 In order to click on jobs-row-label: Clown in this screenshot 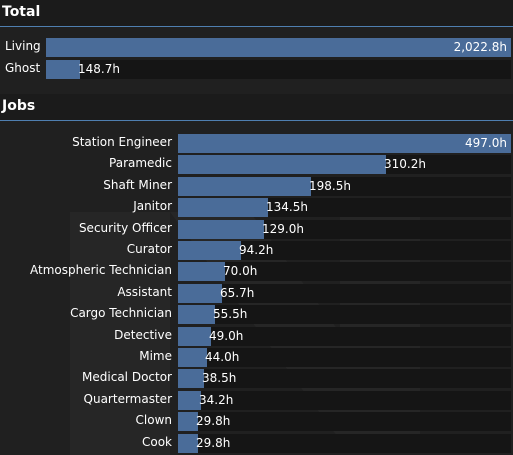, I will do `click(153, 420)`.